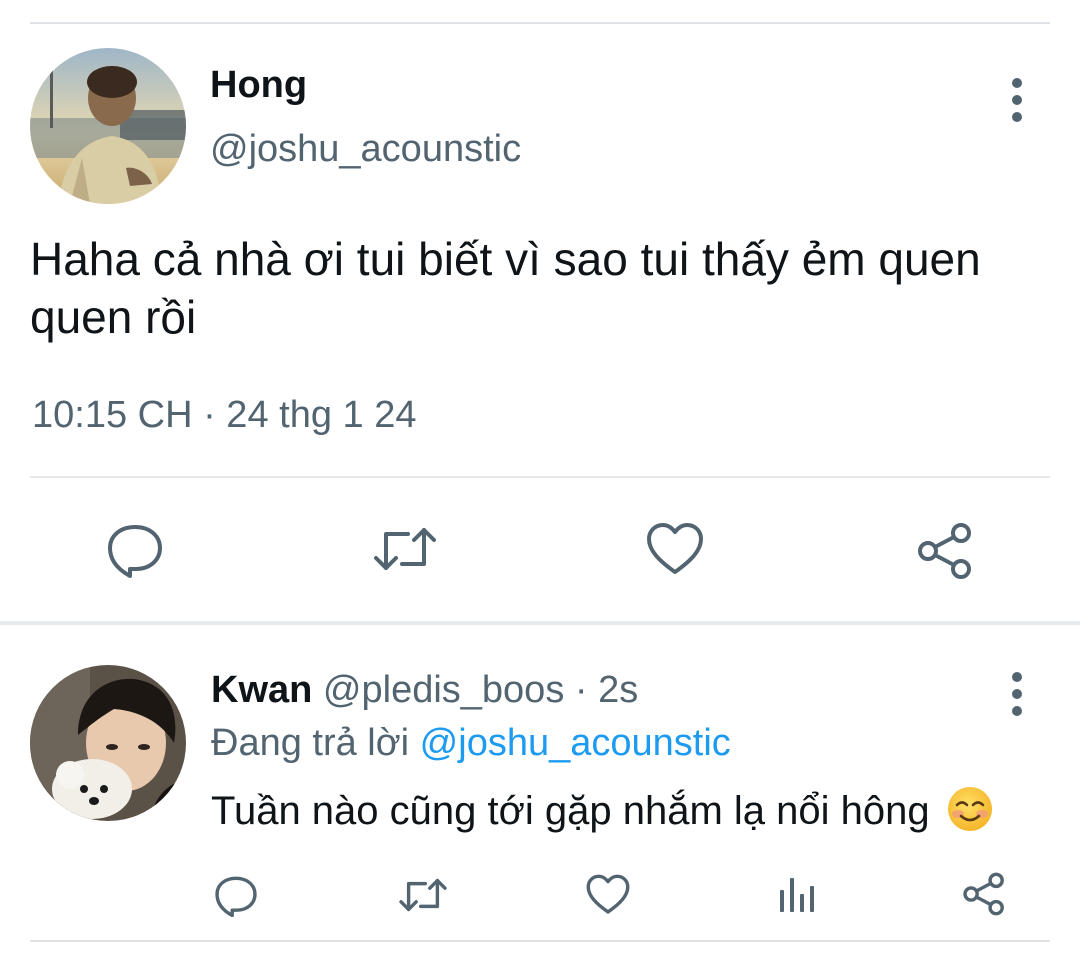 The height and width of the screenshot is (955, 1080). What do you see at coordinates (261, 690) in the screenshot?
I see `reply-author-name: Kwan` at bounding box center [261, 690].